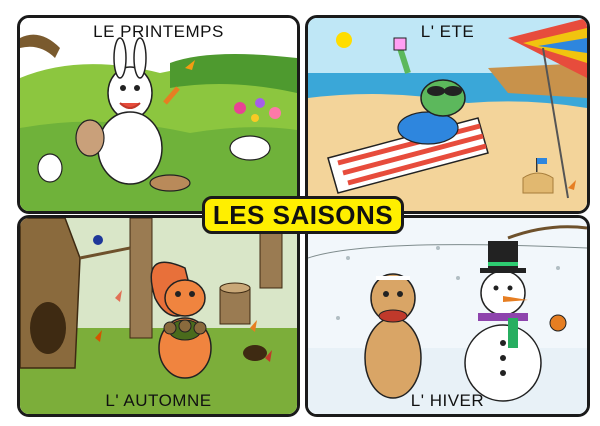  What do you see at coordinates (447, 31) in the screenshot?
I see `summer-caption: L' ETE` at bounding box center [447, 31].